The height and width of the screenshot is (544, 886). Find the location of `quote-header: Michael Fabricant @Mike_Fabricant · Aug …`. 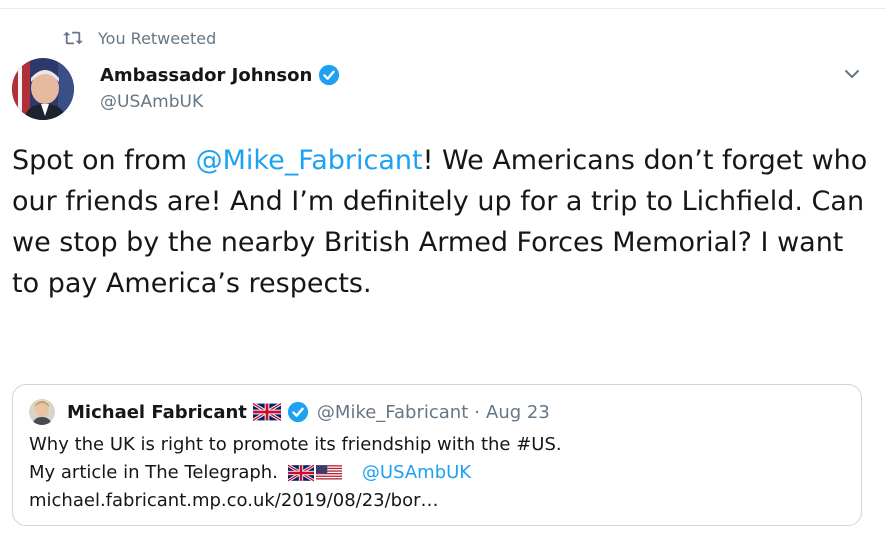

quote-header: Michael Fabricant @Mike_Fabricant · Aug … is located at coordinates (308, 412).